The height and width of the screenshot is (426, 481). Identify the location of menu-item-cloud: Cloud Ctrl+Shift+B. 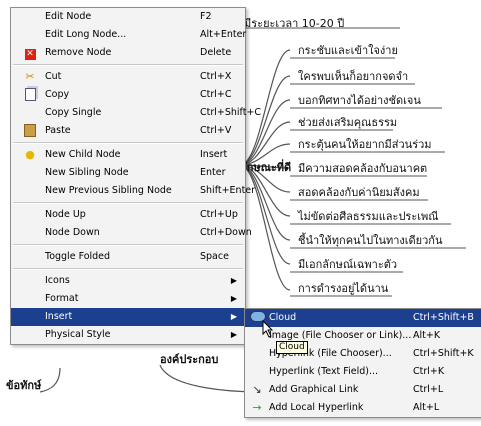
(363, 318).